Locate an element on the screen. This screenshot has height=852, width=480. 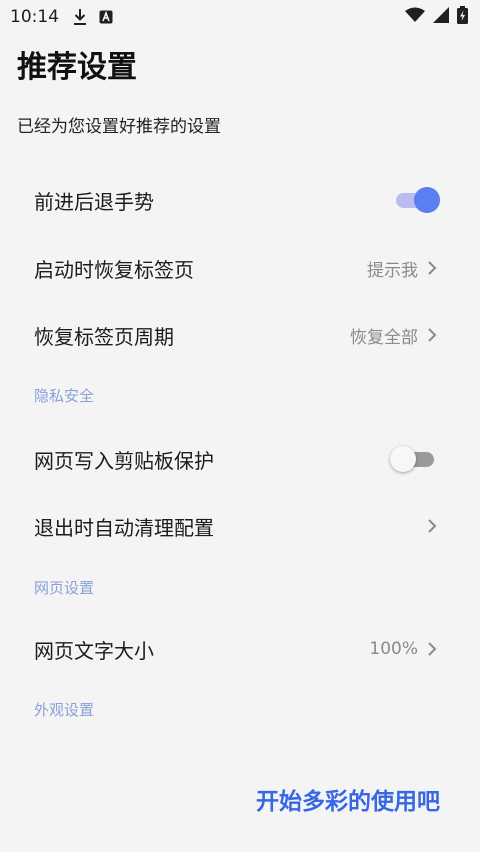
battery-charging-icon is located at coordinates (462, 17).